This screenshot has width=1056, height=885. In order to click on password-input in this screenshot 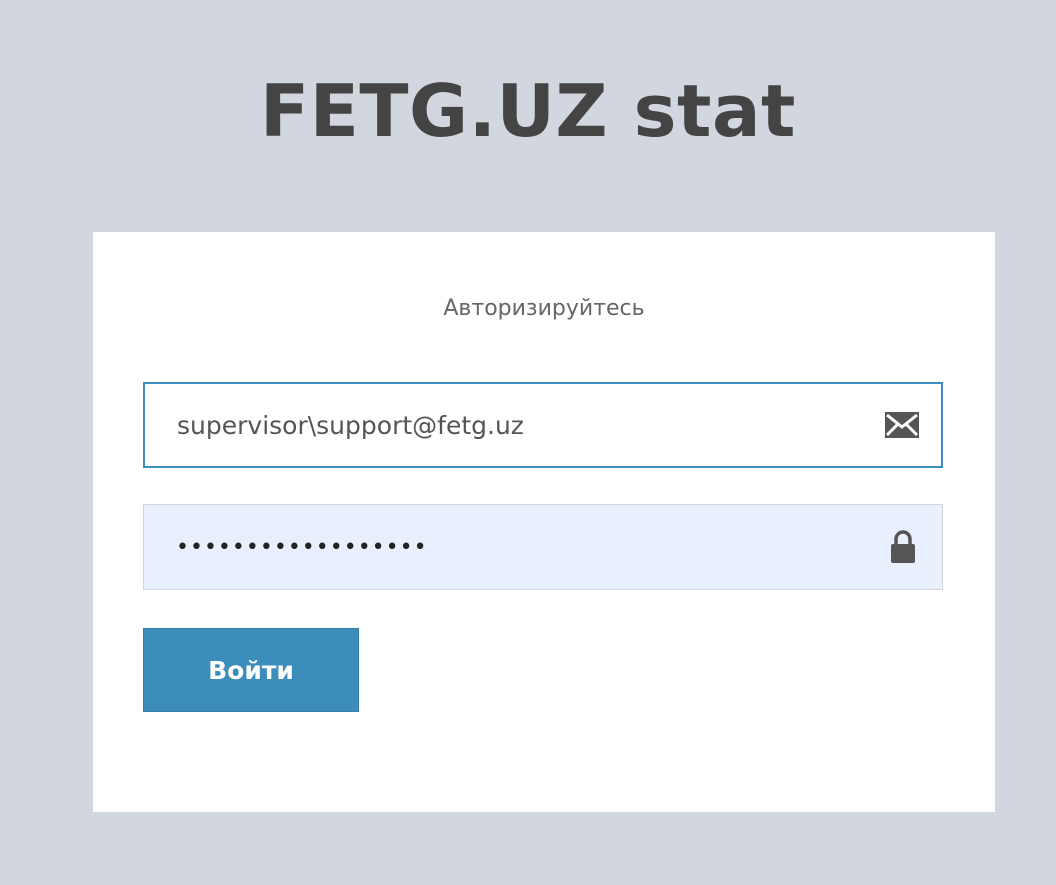, I will do `click(543, 547)`.